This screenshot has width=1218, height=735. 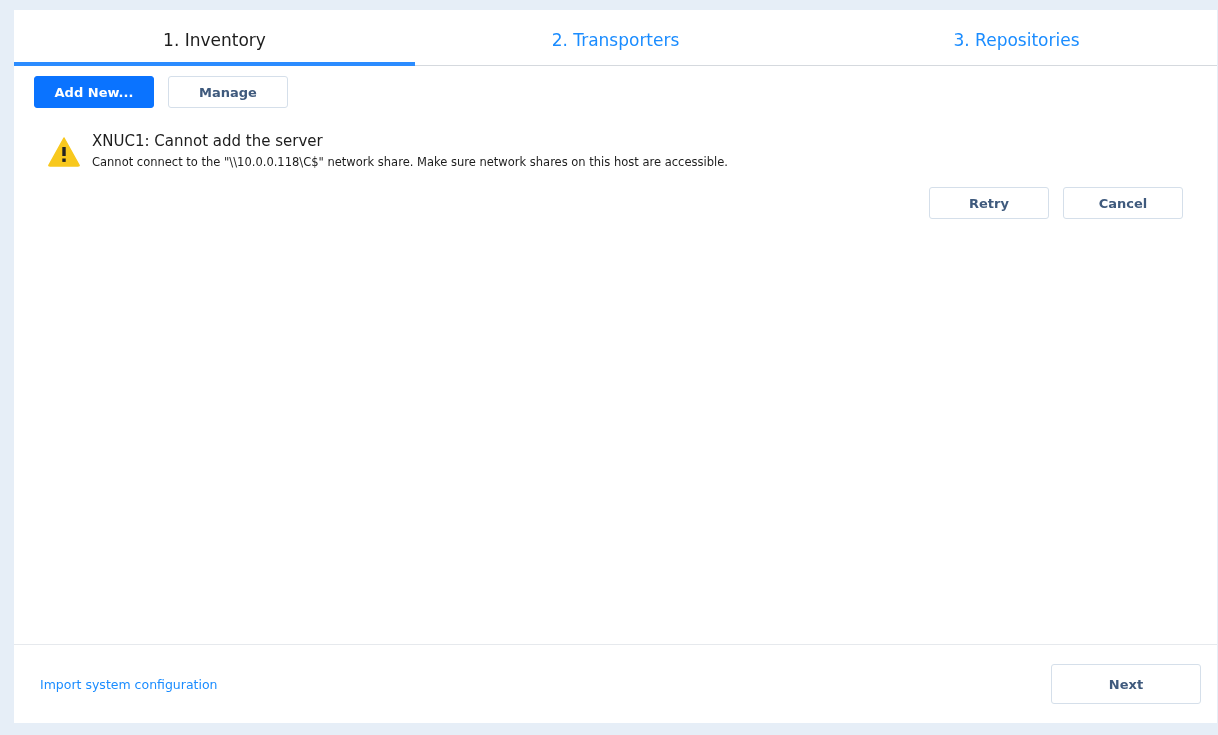 I want to click on step-tab: 1. Inventory, so click(x=214, y=38).